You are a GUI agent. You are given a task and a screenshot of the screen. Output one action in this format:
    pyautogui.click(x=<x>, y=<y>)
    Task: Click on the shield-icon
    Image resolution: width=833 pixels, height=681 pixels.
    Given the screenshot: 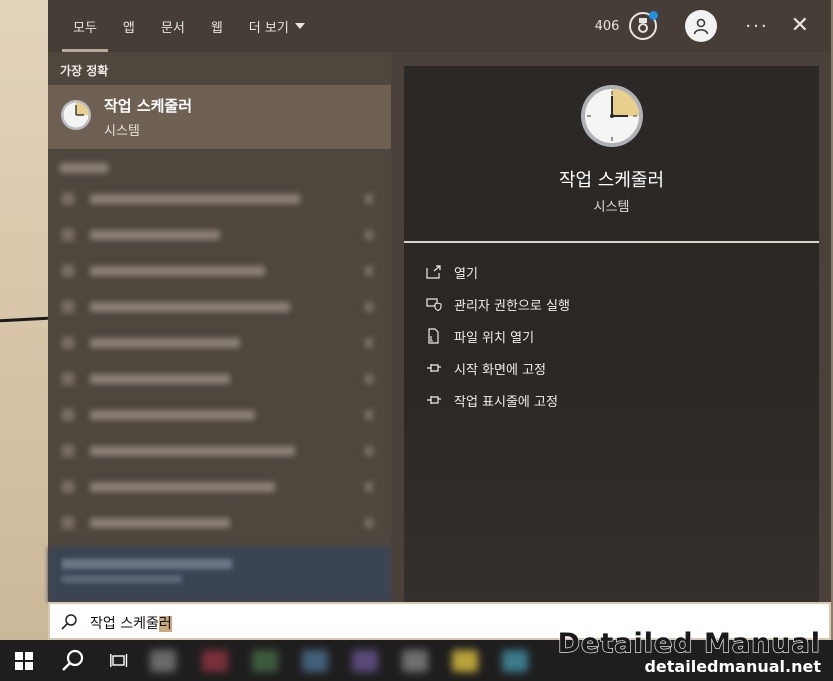 What is the action you would take?
    pyautogui.click(x=434, y=304)
    